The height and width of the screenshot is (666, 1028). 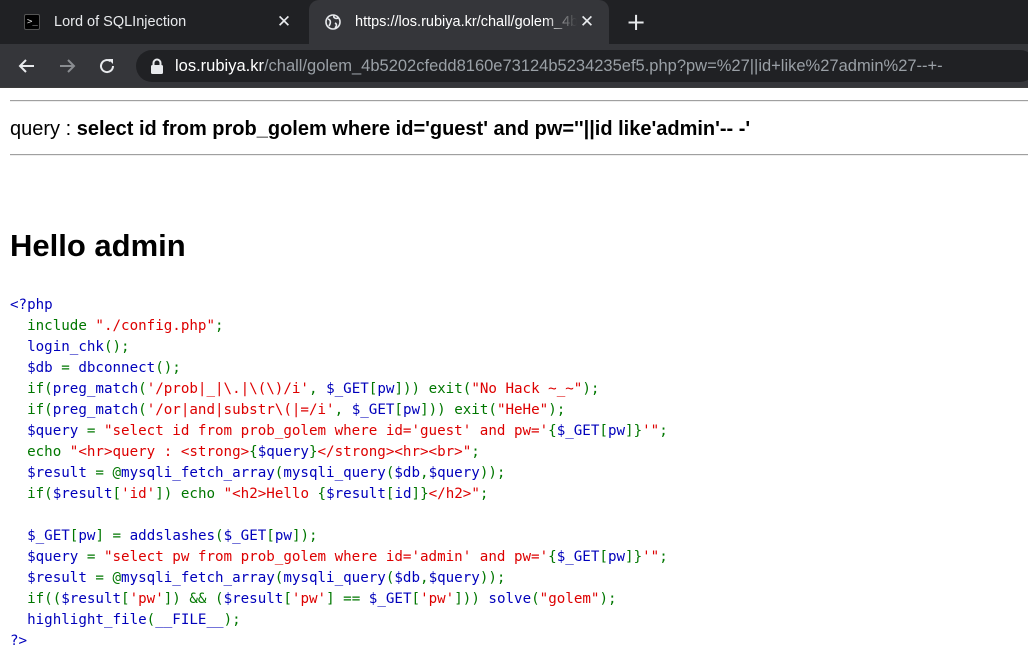 I want to click on code-token: '/or|and|substr\(|=/i', so click(x=240, y=410).